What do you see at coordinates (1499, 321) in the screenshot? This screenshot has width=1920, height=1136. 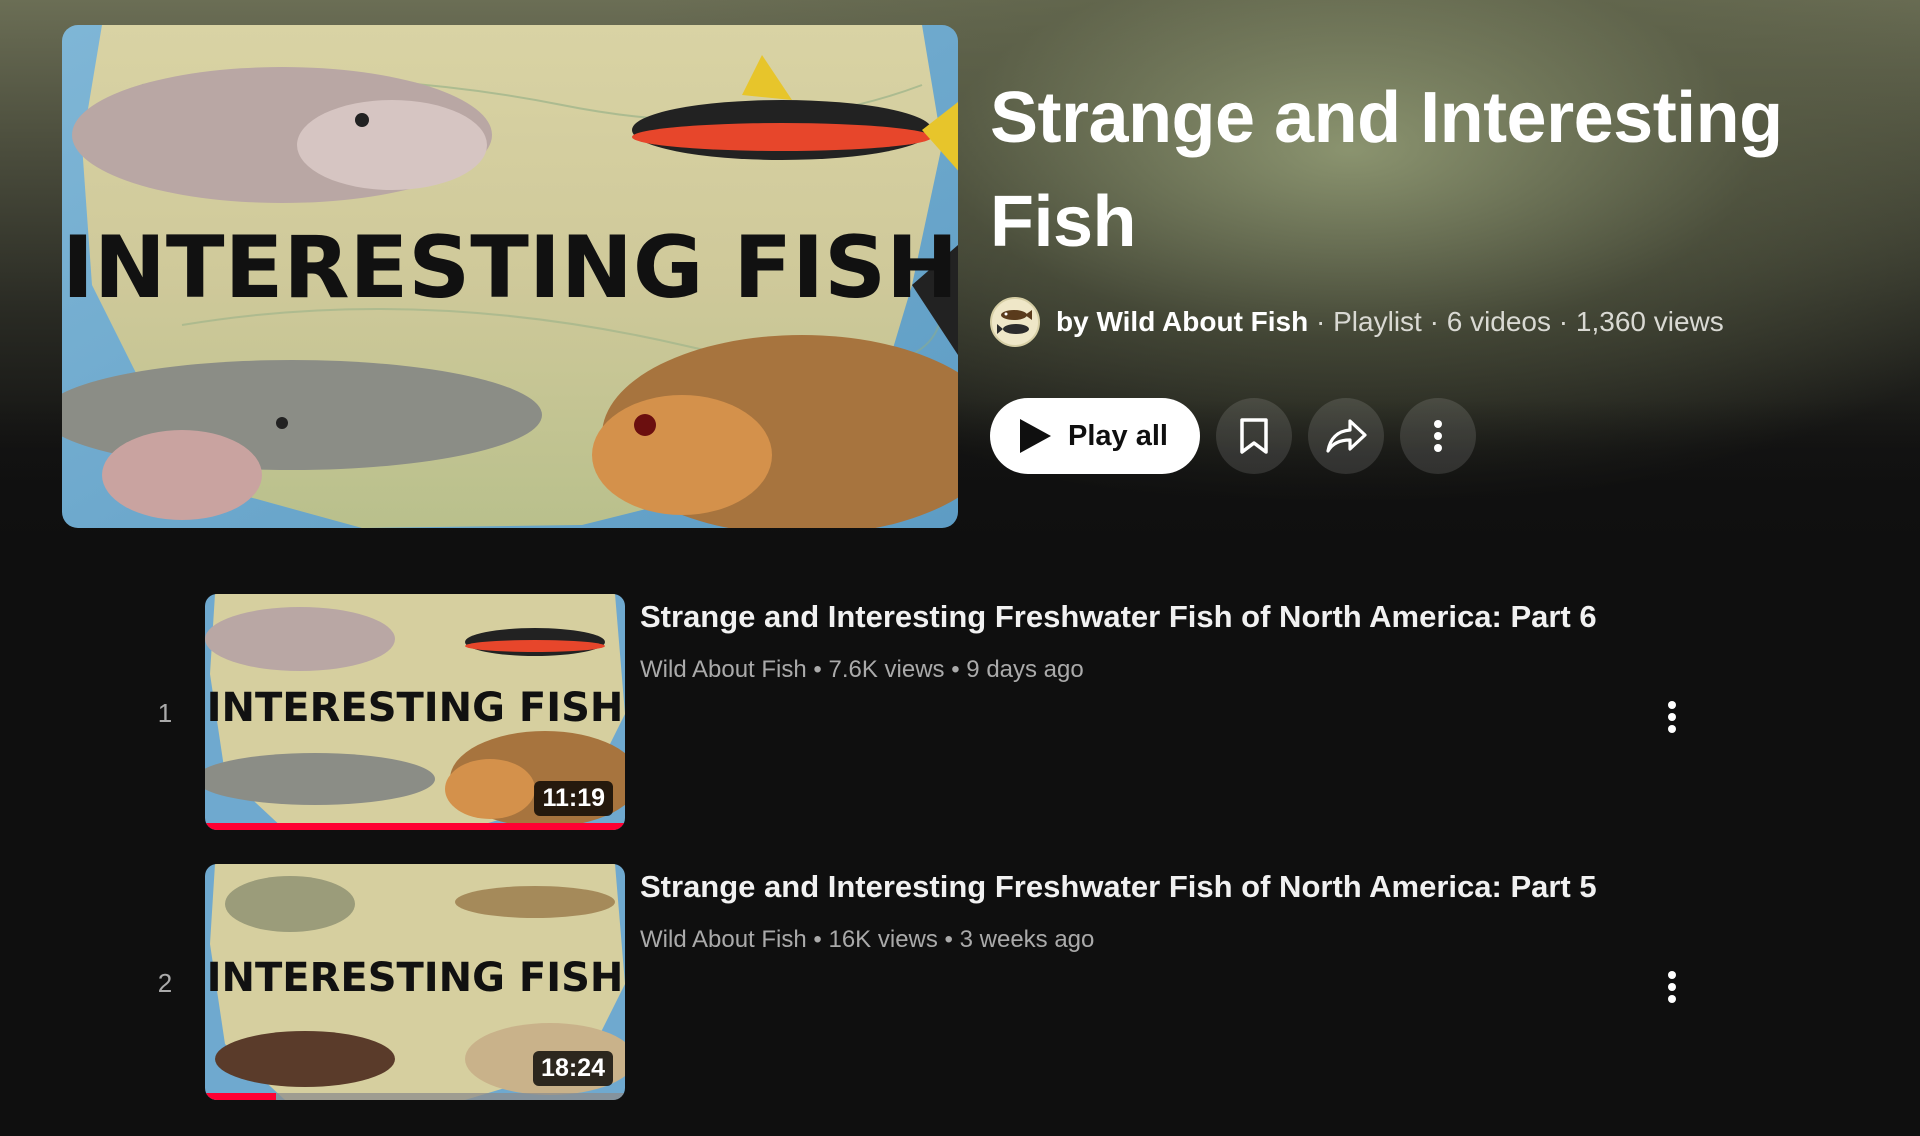 I see `video-count: 6 videos` at bounding box center [1499, 321].